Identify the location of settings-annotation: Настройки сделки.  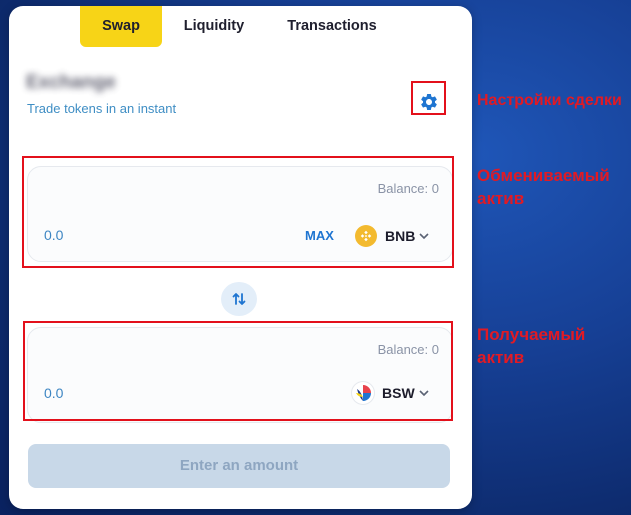
(549, 100).